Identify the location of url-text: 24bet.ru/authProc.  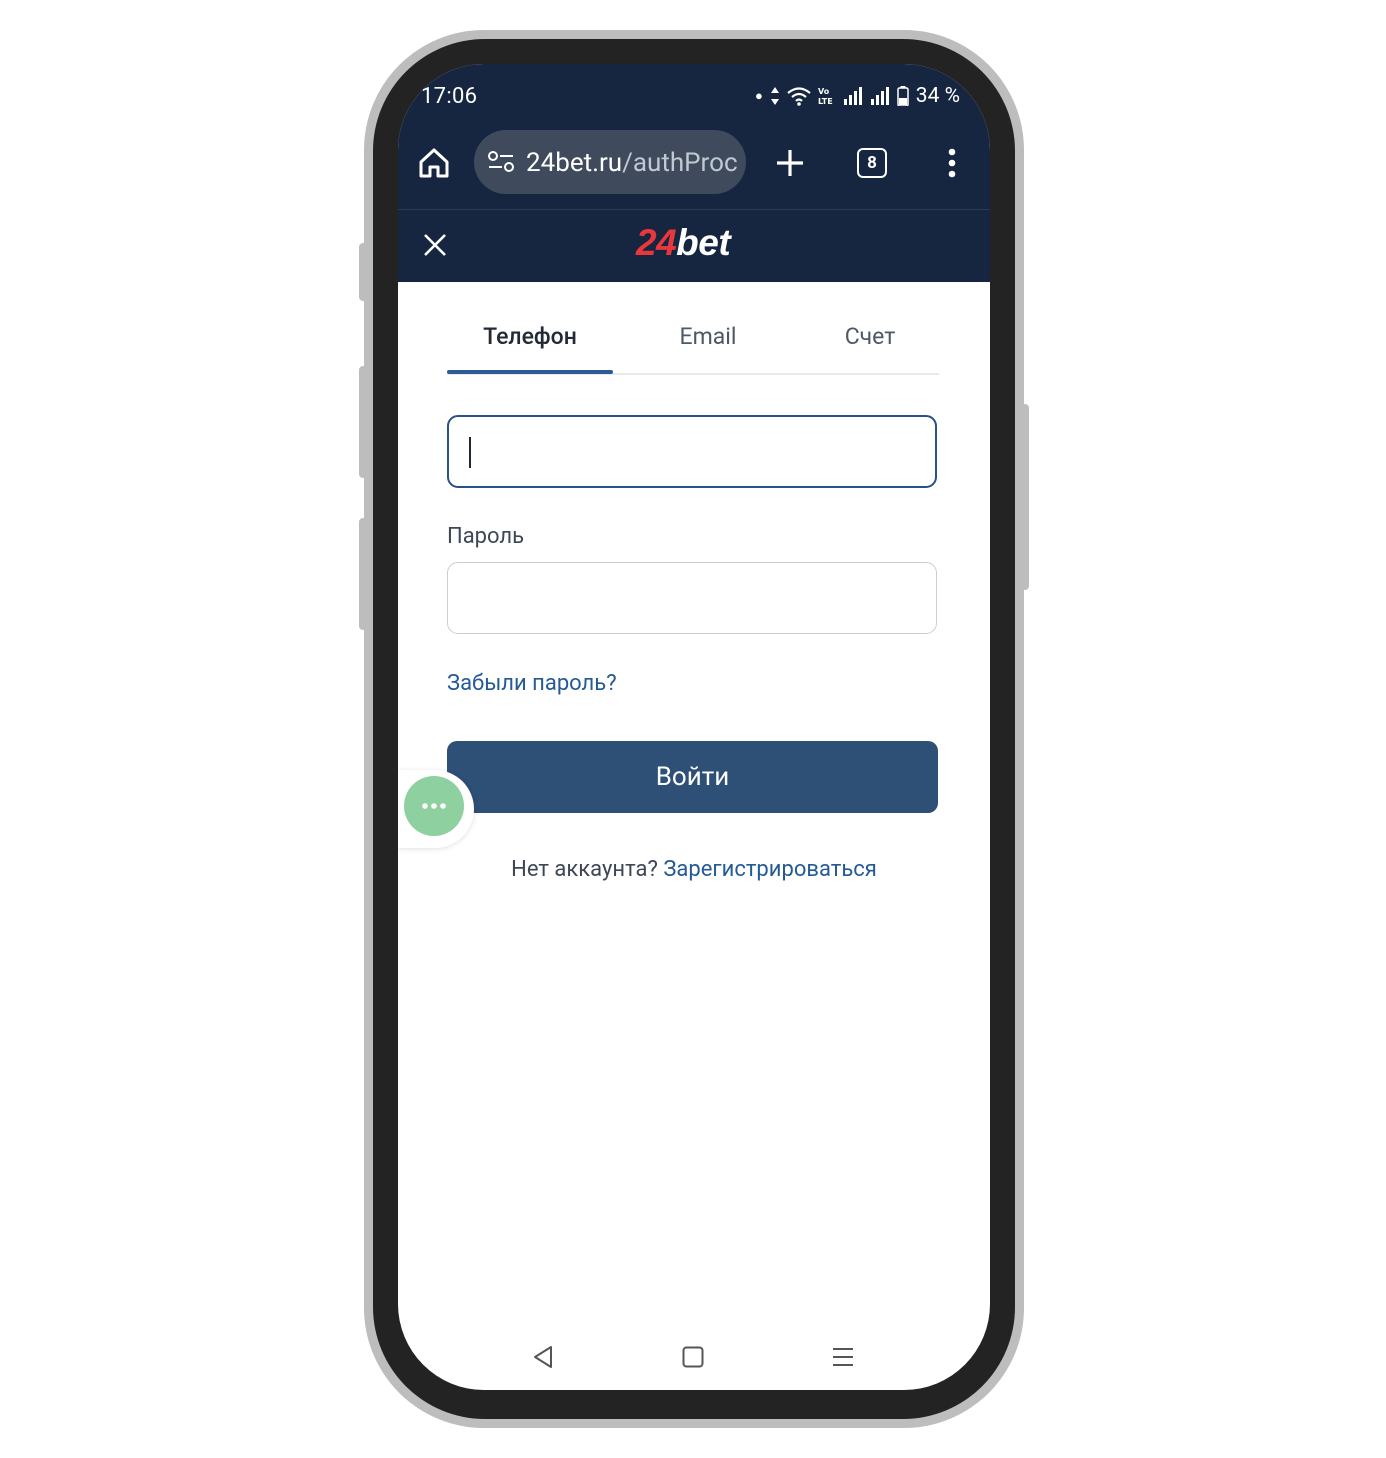
(632, 163).